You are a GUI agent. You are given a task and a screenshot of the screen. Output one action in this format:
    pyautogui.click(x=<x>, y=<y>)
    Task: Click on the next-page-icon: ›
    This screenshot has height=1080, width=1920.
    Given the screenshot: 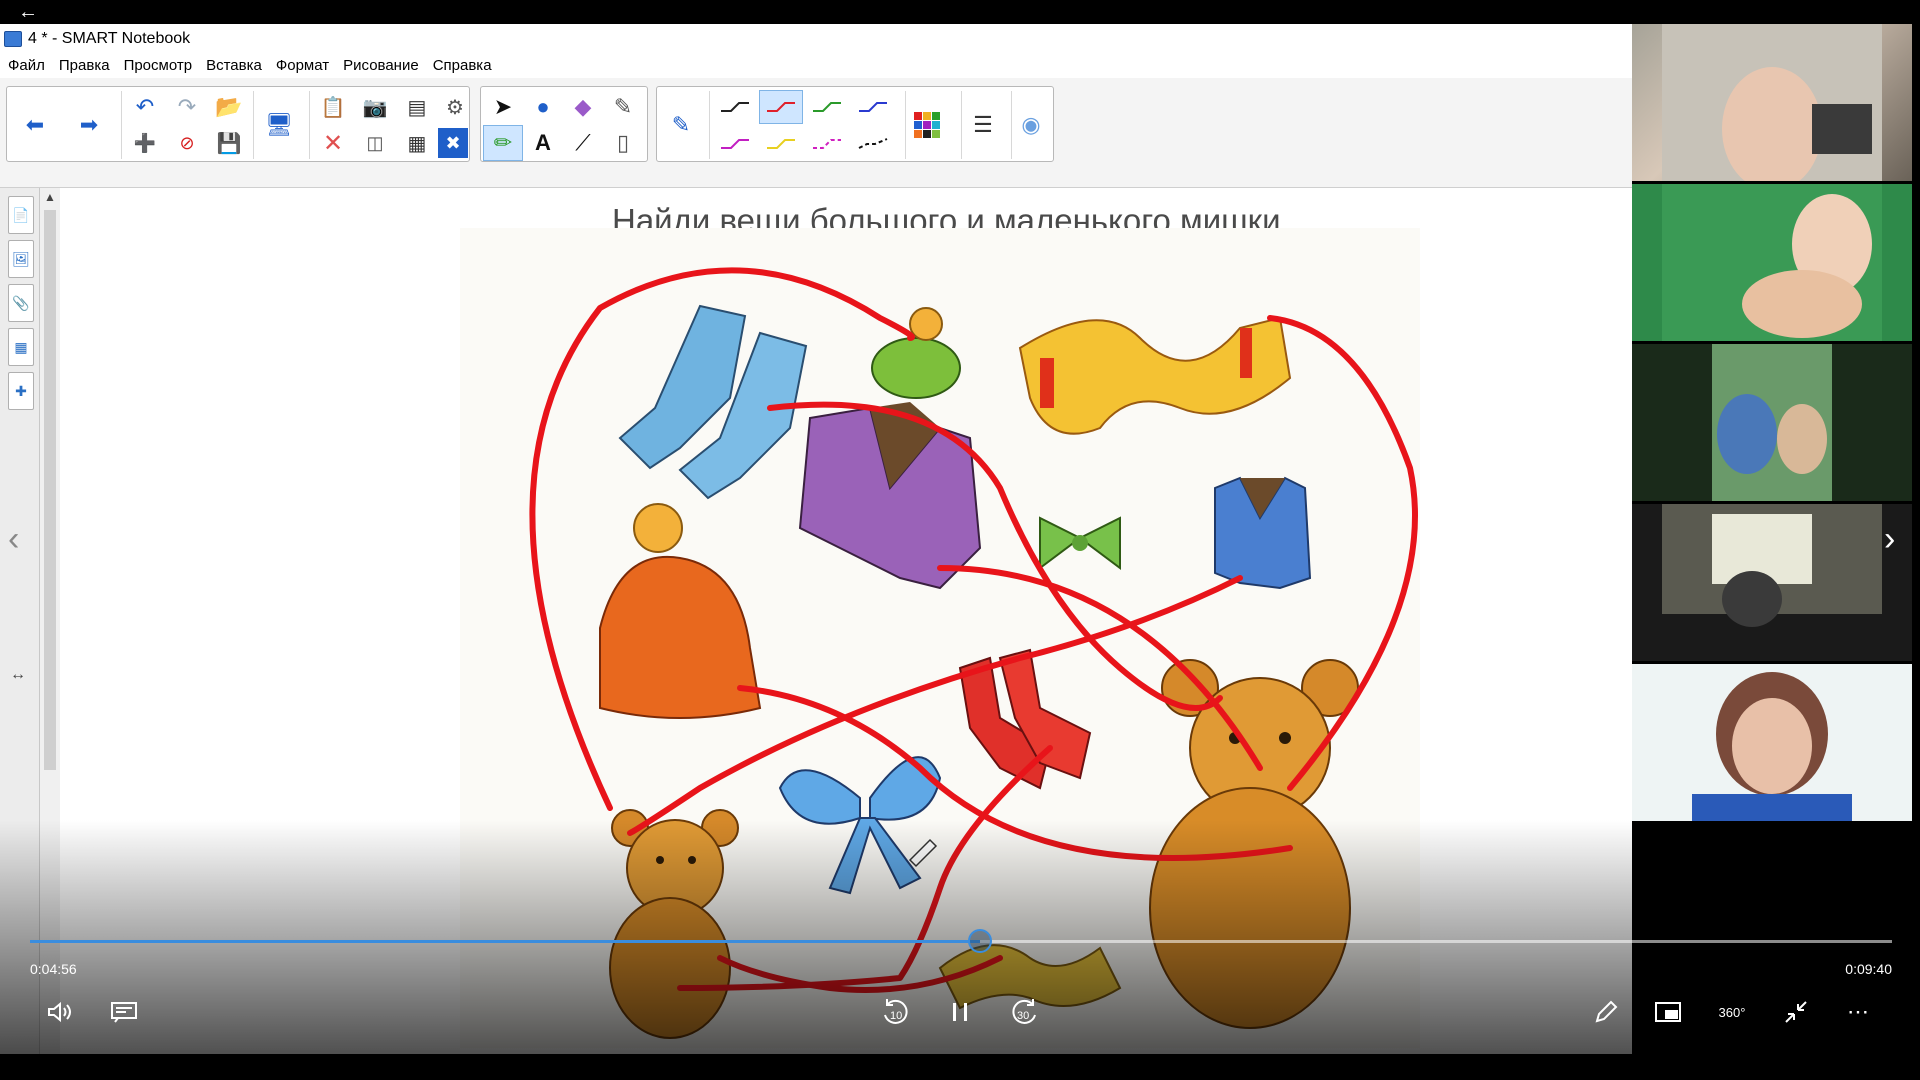 What is the action you would take?
    pyautogui.click(x=1898, y=540)
    